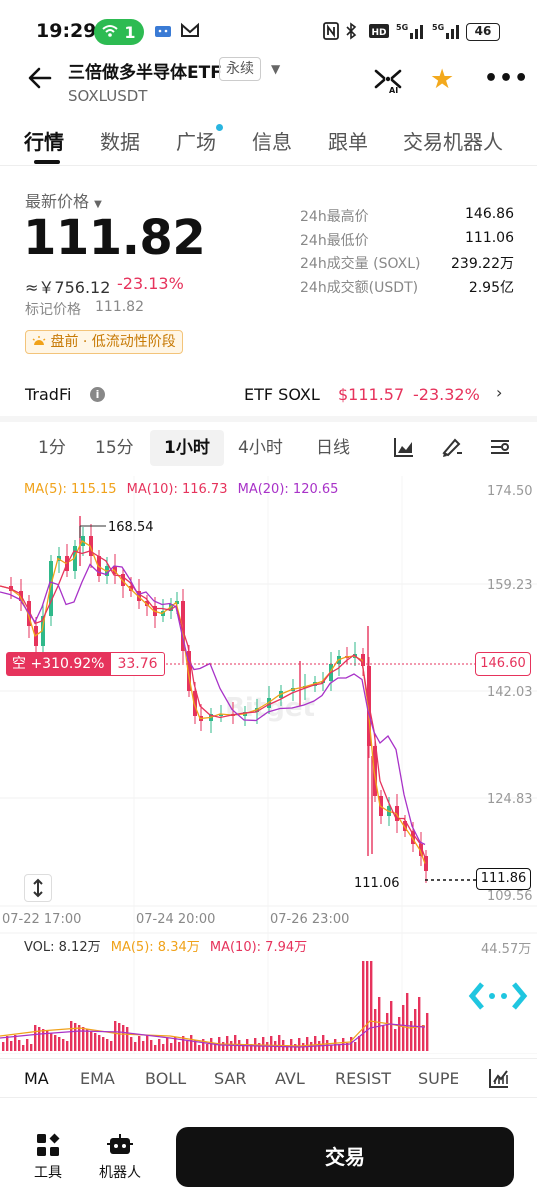  What do you see at coordinates (510, 896) in the screenshot?
I see `y-axis-tick: 109.56` at bounding box center [510, 896].